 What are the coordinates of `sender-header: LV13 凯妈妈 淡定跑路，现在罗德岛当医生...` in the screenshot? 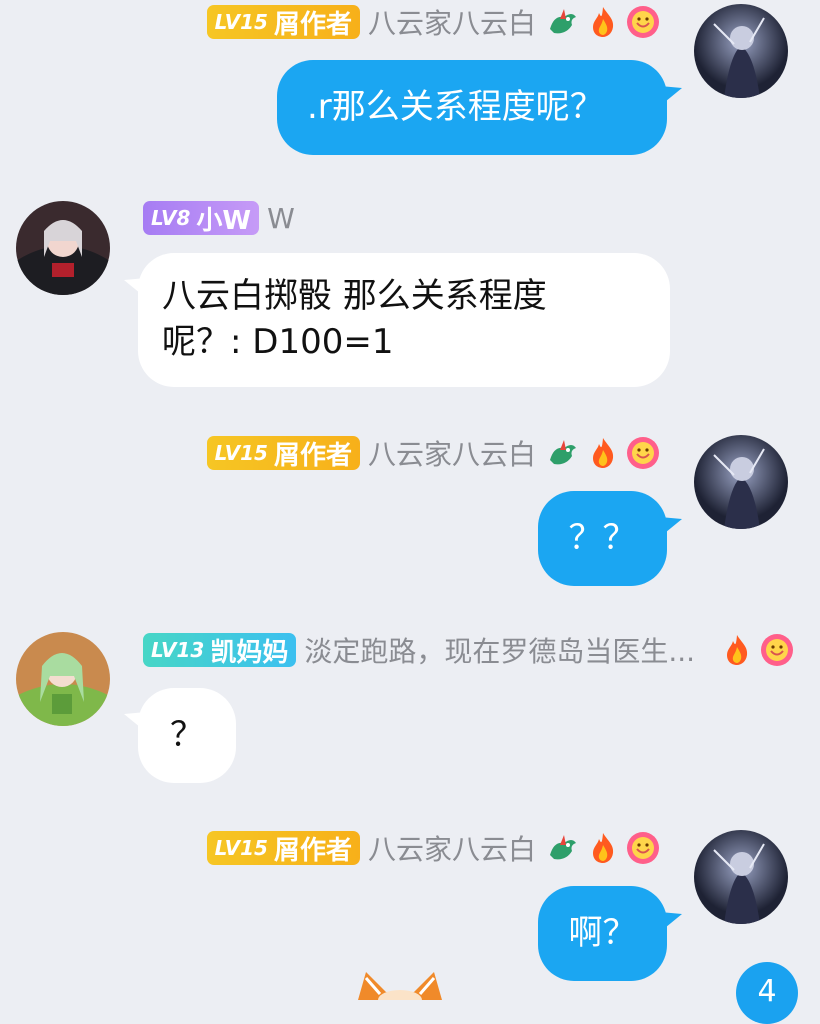 It's located at (468, 650).